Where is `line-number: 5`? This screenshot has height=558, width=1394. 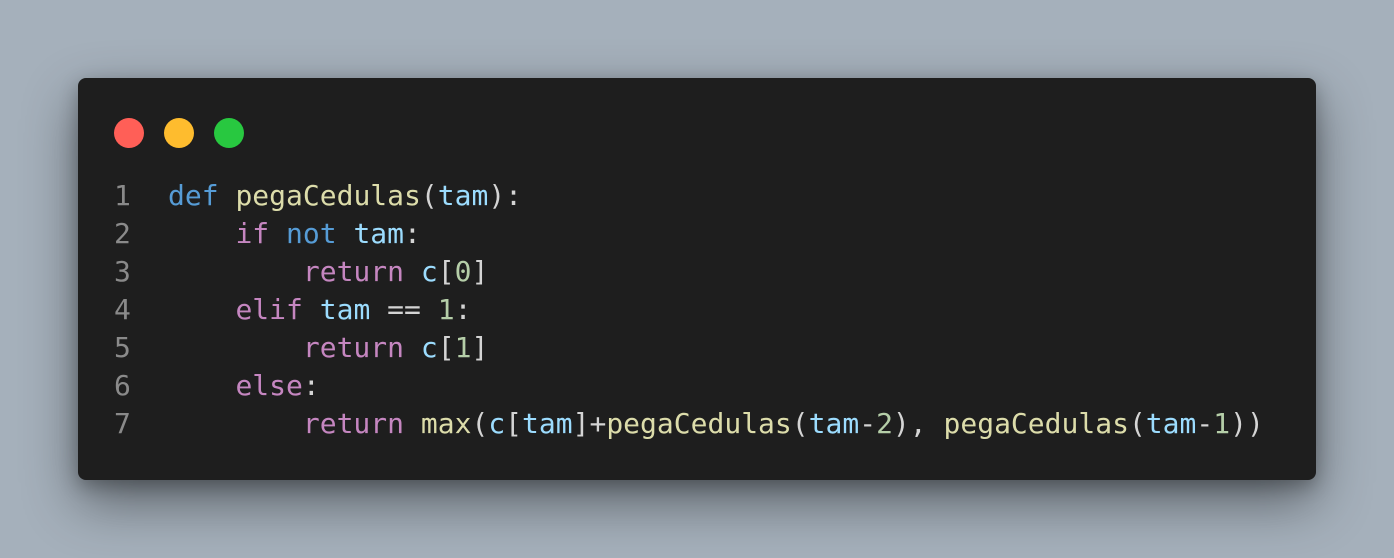 line-number: 5 is located at coordinates (122, 347).